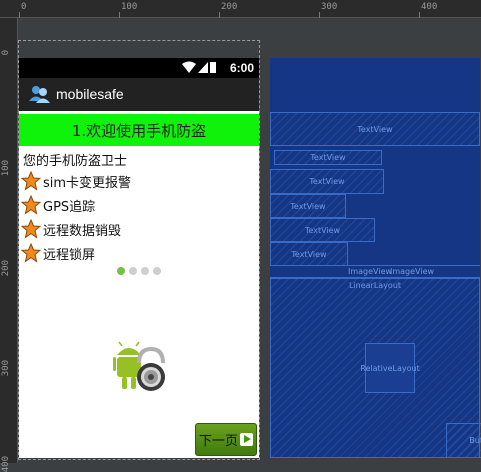 This screenshot has height=472, width=481. What do you see at coordinates (75, 161) in the screenshot?
I see `subtitle: 您的手机防盗卫士` at bounding box center [75, 161].